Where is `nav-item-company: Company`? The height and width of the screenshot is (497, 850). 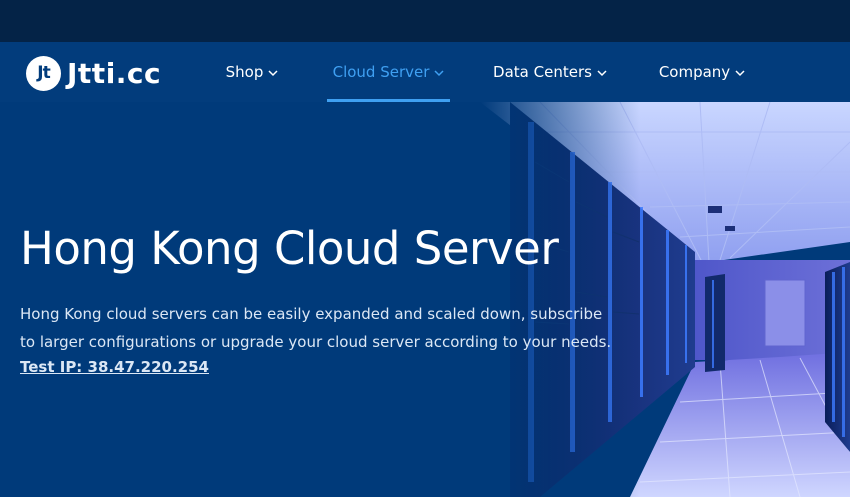
nav-item-company: Company is located at coordinates (702, 72).